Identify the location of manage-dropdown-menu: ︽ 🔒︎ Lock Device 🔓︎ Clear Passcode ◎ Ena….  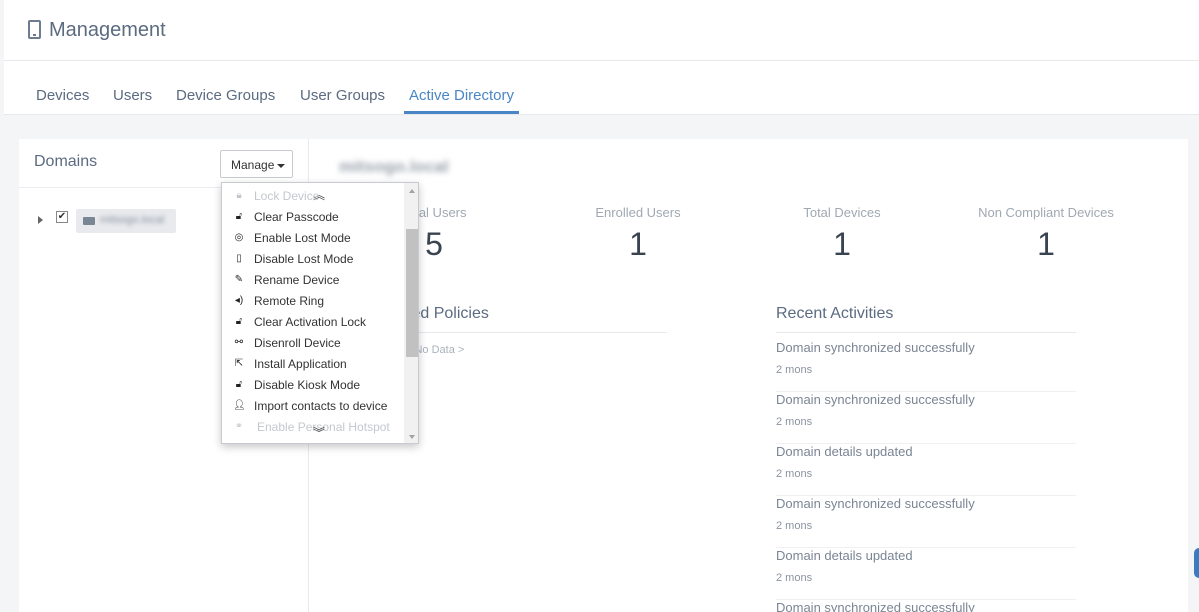
(320, 313).